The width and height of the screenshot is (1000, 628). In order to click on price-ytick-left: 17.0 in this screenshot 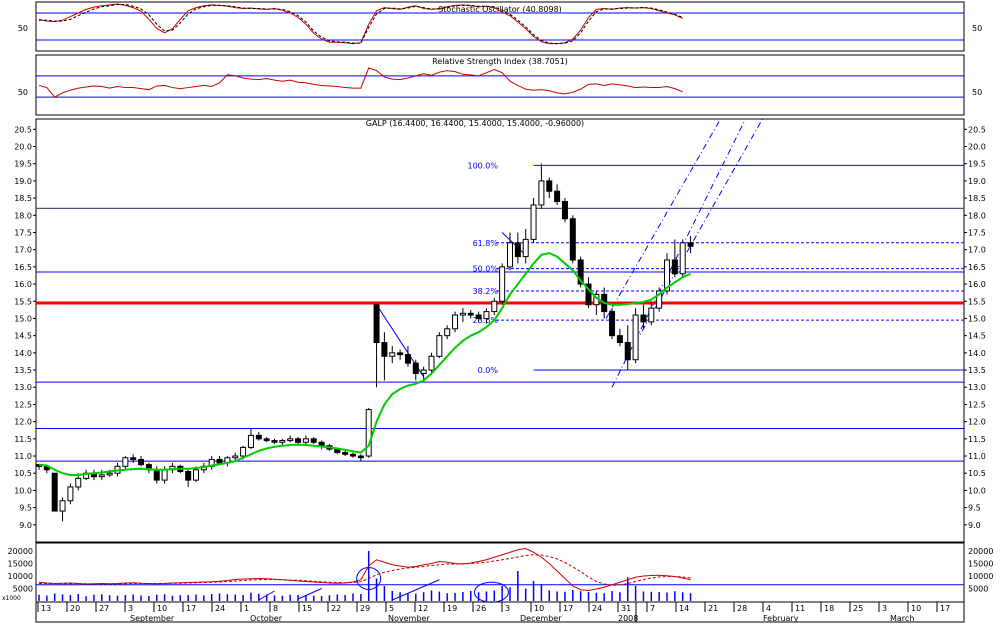, I will do `click(23, 250)`.